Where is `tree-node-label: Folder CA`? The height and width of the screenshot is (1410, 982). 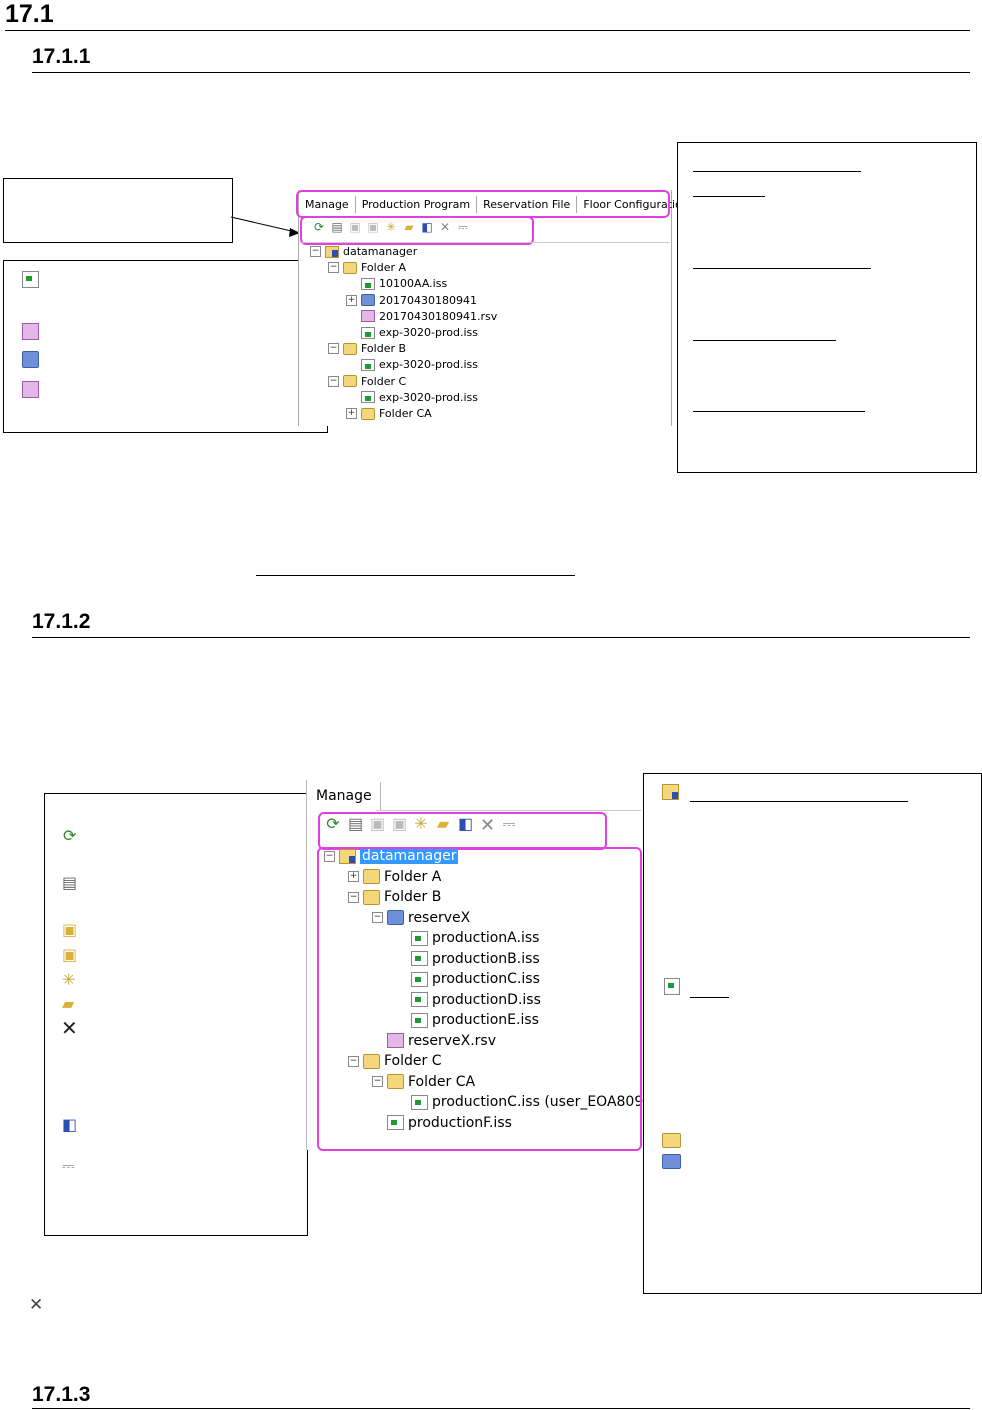 tree-node-label: Folder CA is located at coordinates (405, 413).